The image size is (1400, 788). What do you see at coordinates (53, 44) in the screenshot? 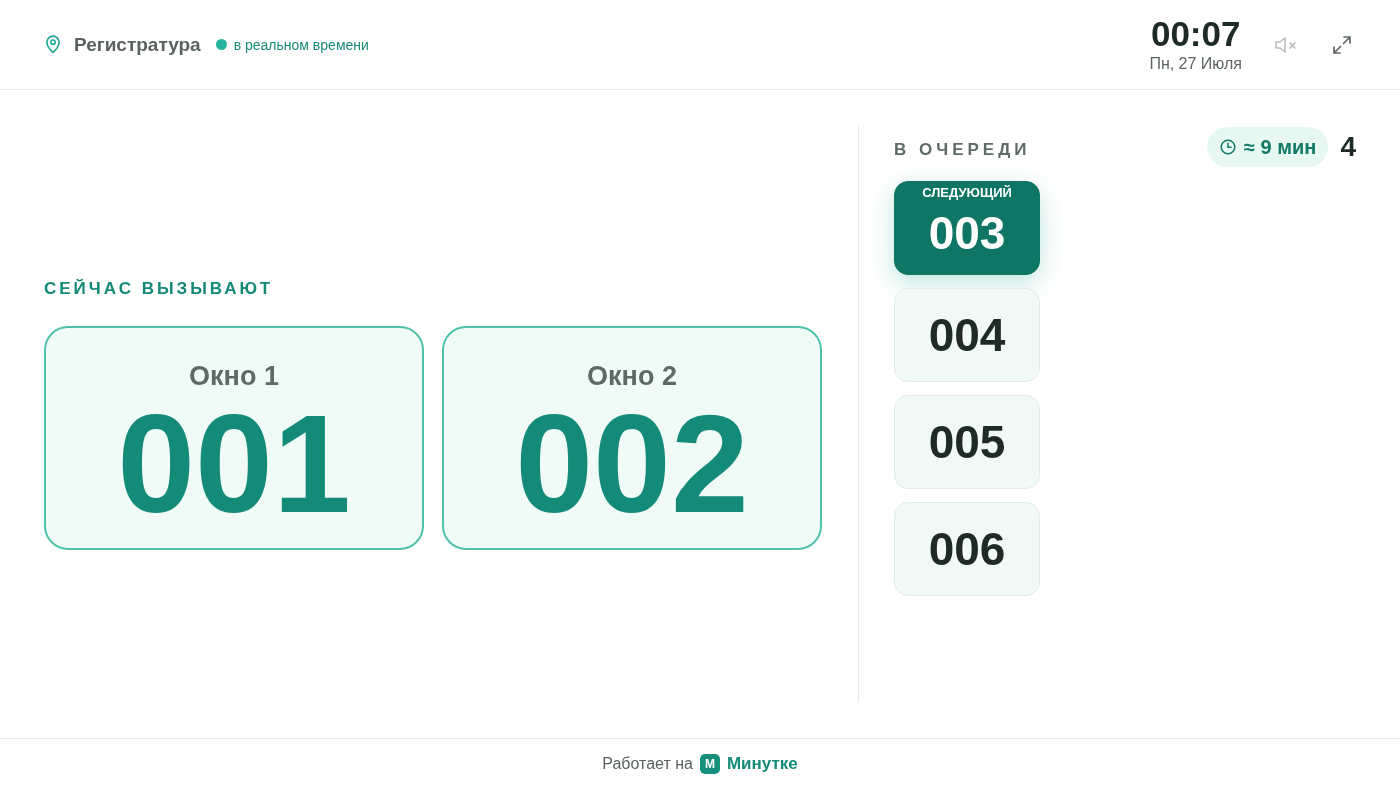
I see `location-pin-icon` at bounding box center [53, 44].